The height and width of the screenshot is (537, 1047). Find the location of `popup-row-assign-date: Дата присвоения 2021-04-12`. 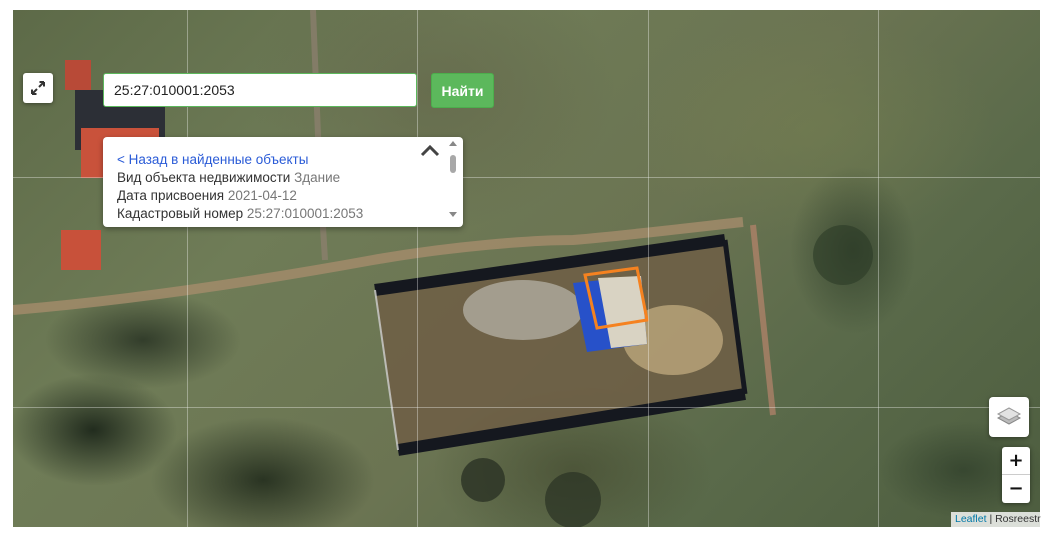

popup-row-assign-date: Дата присвоения 2021-04-12 is located at coordinates (240, 196).